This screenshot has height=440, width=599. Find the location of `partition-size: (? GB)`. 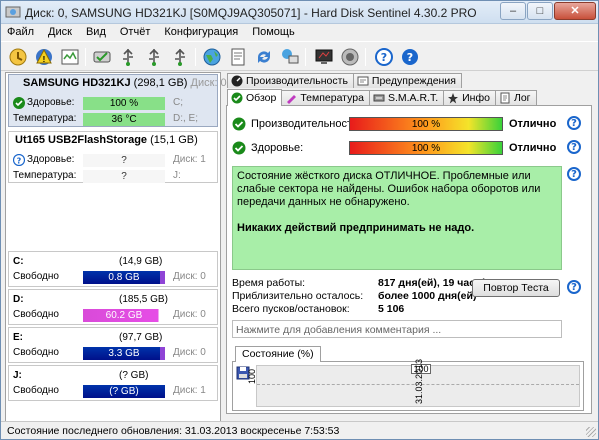

partition-size: (? GB) is located at coordinates (134, 375).